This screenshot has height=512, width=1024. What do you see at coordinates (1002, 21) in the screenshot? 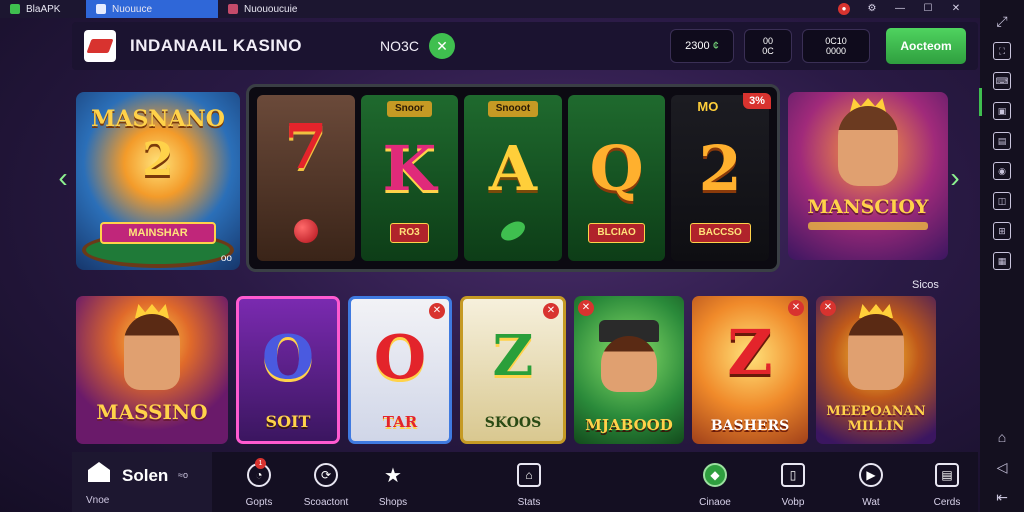
I see `expand-icon: ⤢` at bounding box center [1002, 21].